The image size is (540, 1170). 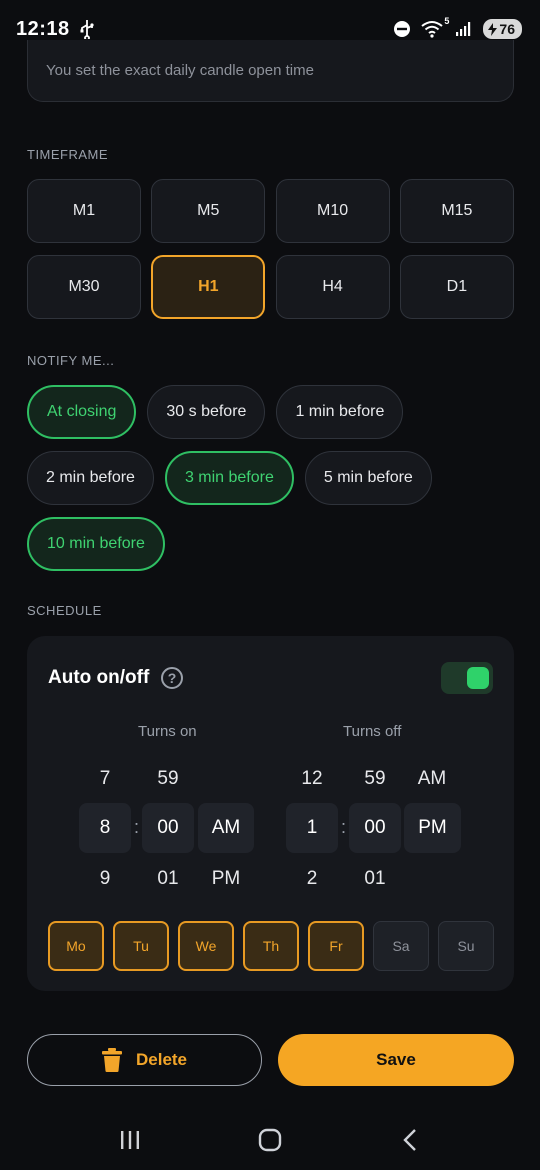 What do you see at coordinates (84, 211) in the screenshot?
I see `timeframe-option: M1` at bounding box center [84, 211].